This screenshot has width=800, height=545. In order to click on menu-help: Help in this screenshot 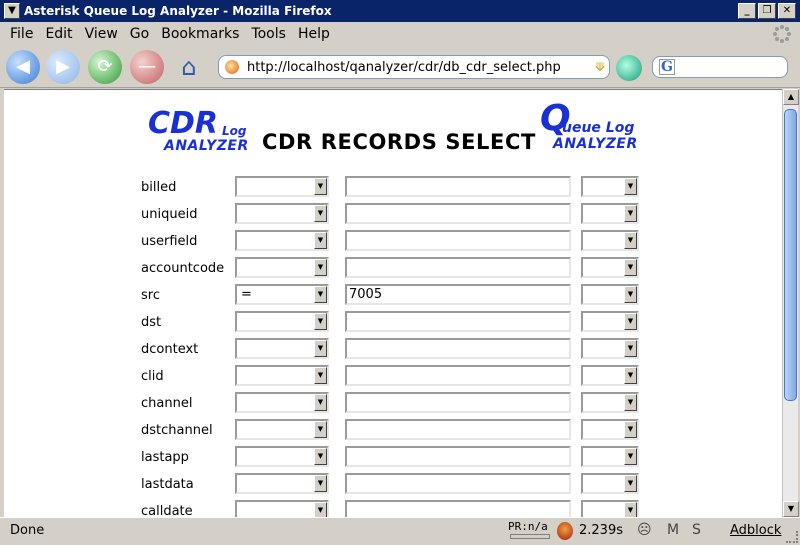, I will do `click(314, 34)`.